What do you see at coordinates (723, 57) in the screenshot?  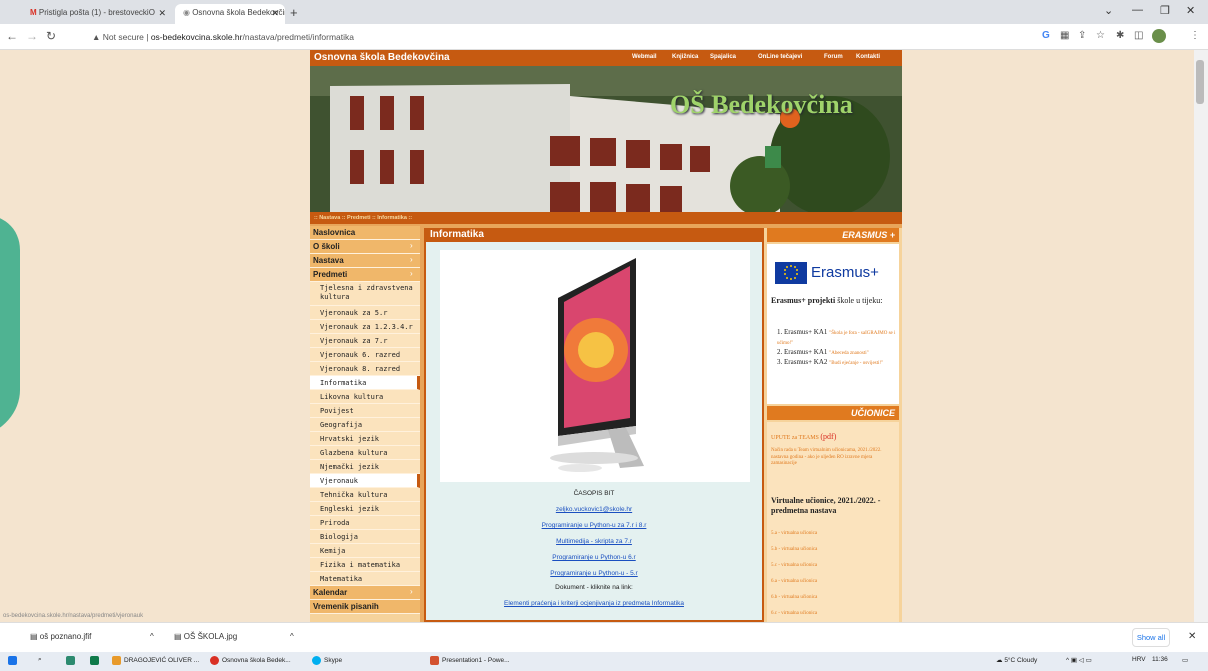 I see `link-spajalica: Spajalica` at bounding box center [723, 57].